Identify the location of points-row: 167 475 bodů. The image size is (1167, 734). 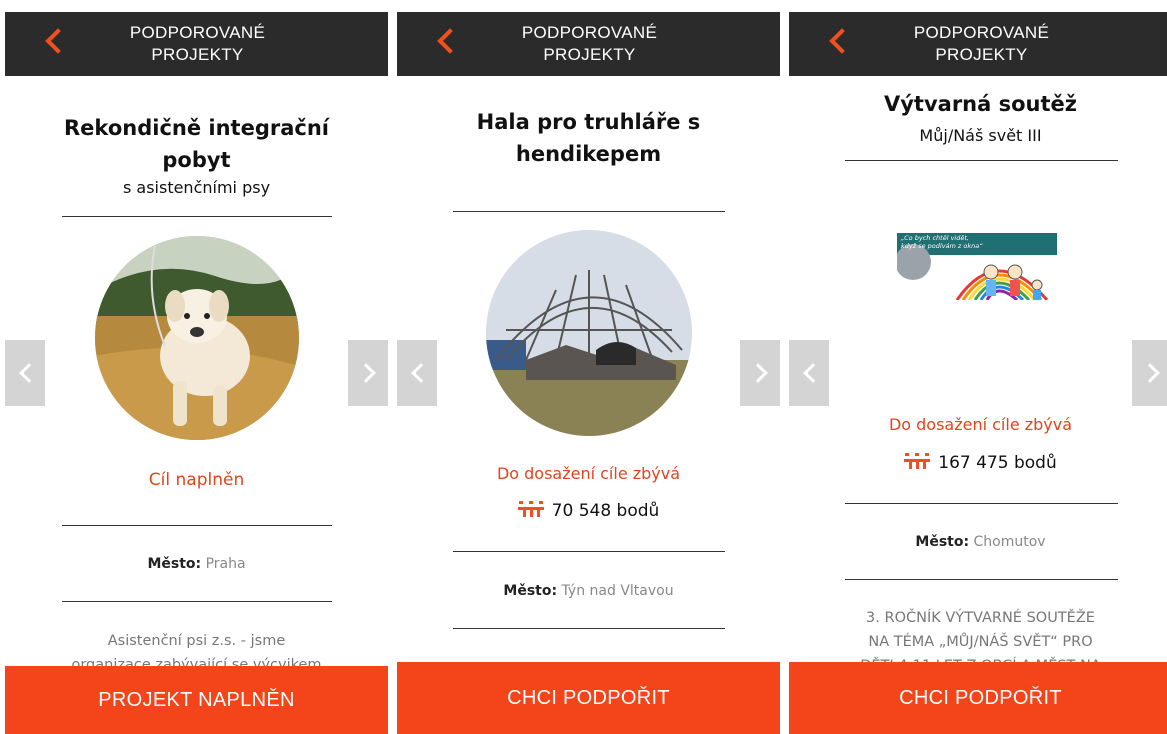
(978, 463).